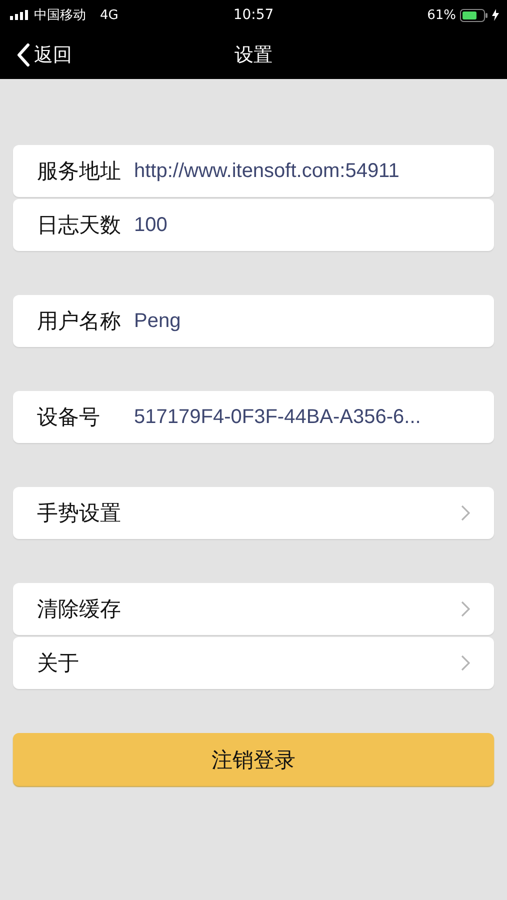 The height and width of the screenshot is (900, 507). I want to click on signal-icon, so click(20, 15).